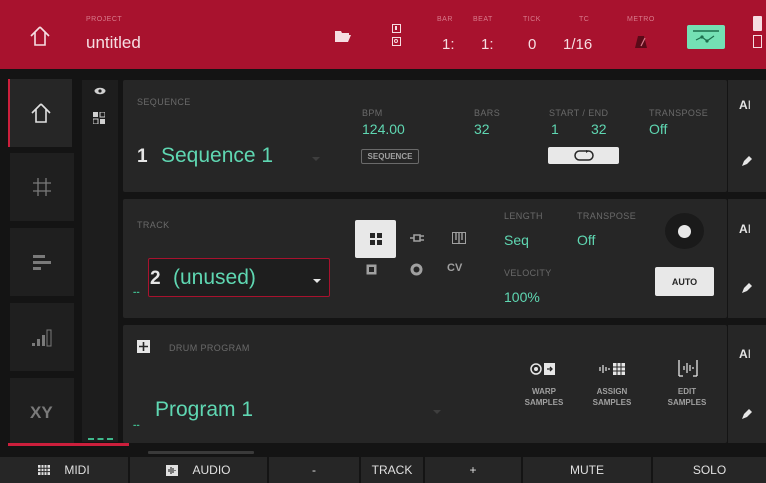 The width and height of the screenshot is (766, 483). What do you see at coordinates (142, 156) in the screenshot?
I see `sequence-number: 1` at bounding box center [142, 156].